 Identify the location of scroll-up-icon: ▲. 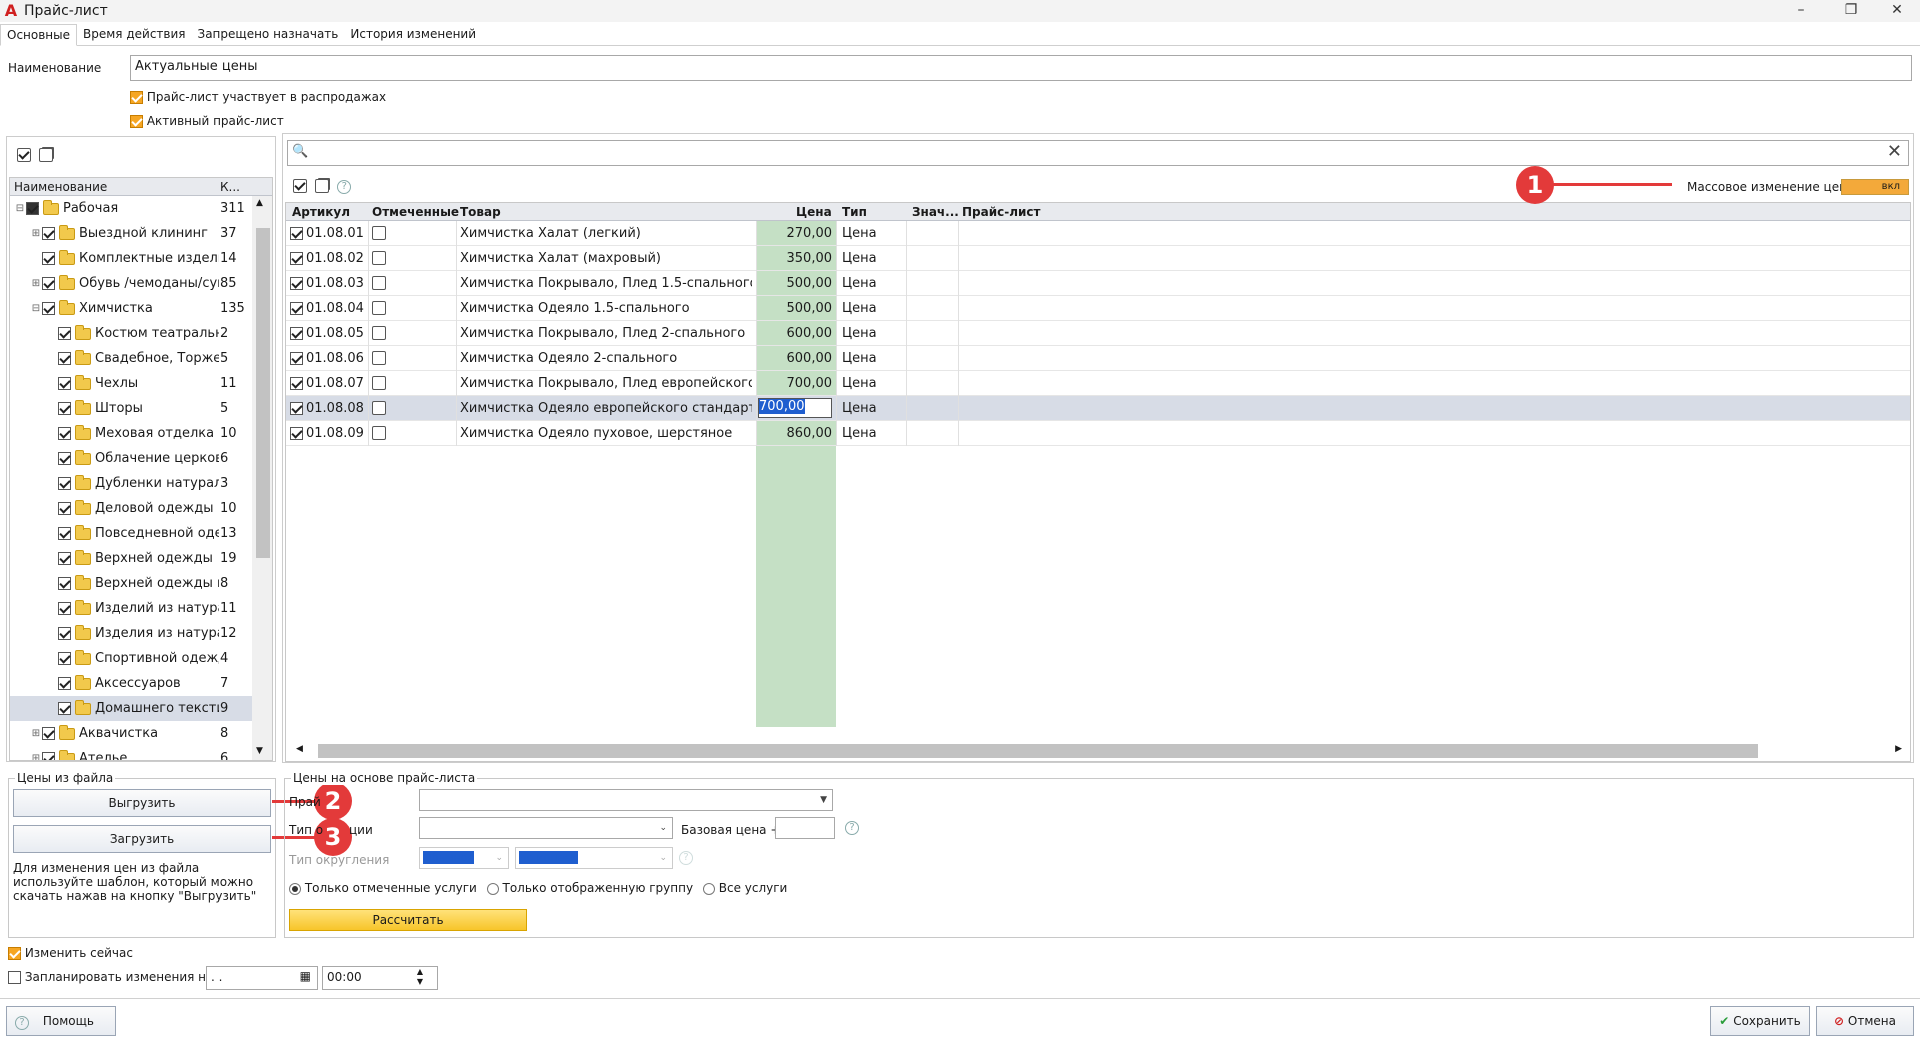
(259, 203).